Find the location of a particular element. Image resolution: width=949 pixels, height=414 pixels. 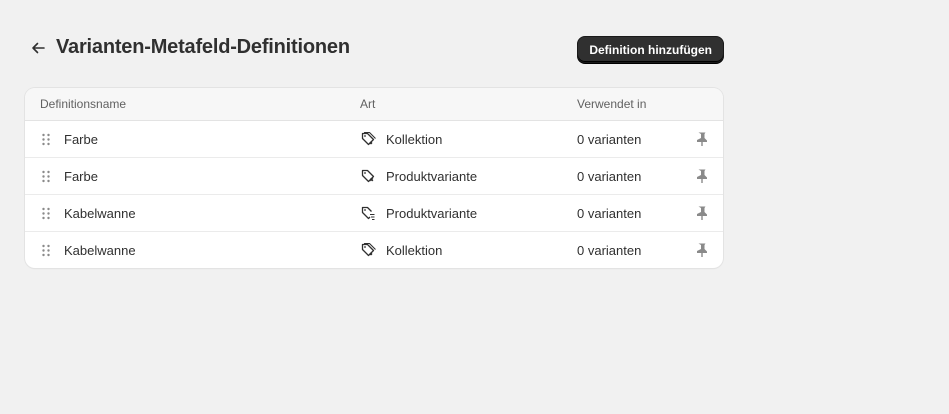

add-definition-button: Definition hinzufügen is located at coordinates (650, 49).